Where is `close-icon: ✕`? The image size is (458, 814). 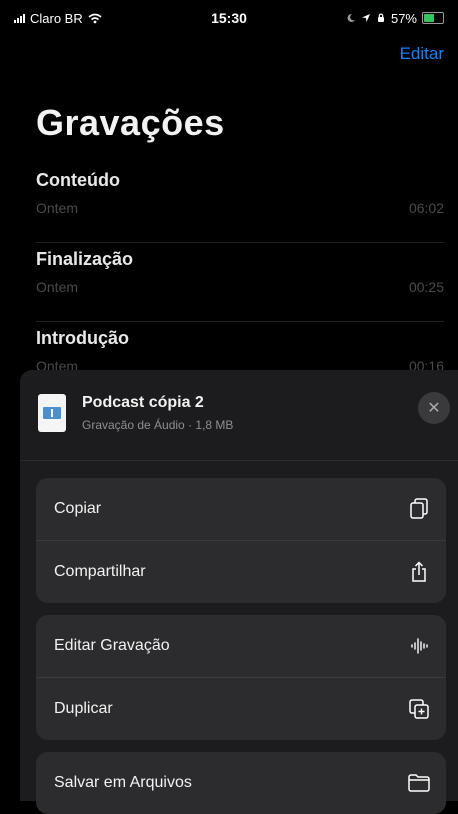
close-icon: ✕ is located at coordinates (434, 408).